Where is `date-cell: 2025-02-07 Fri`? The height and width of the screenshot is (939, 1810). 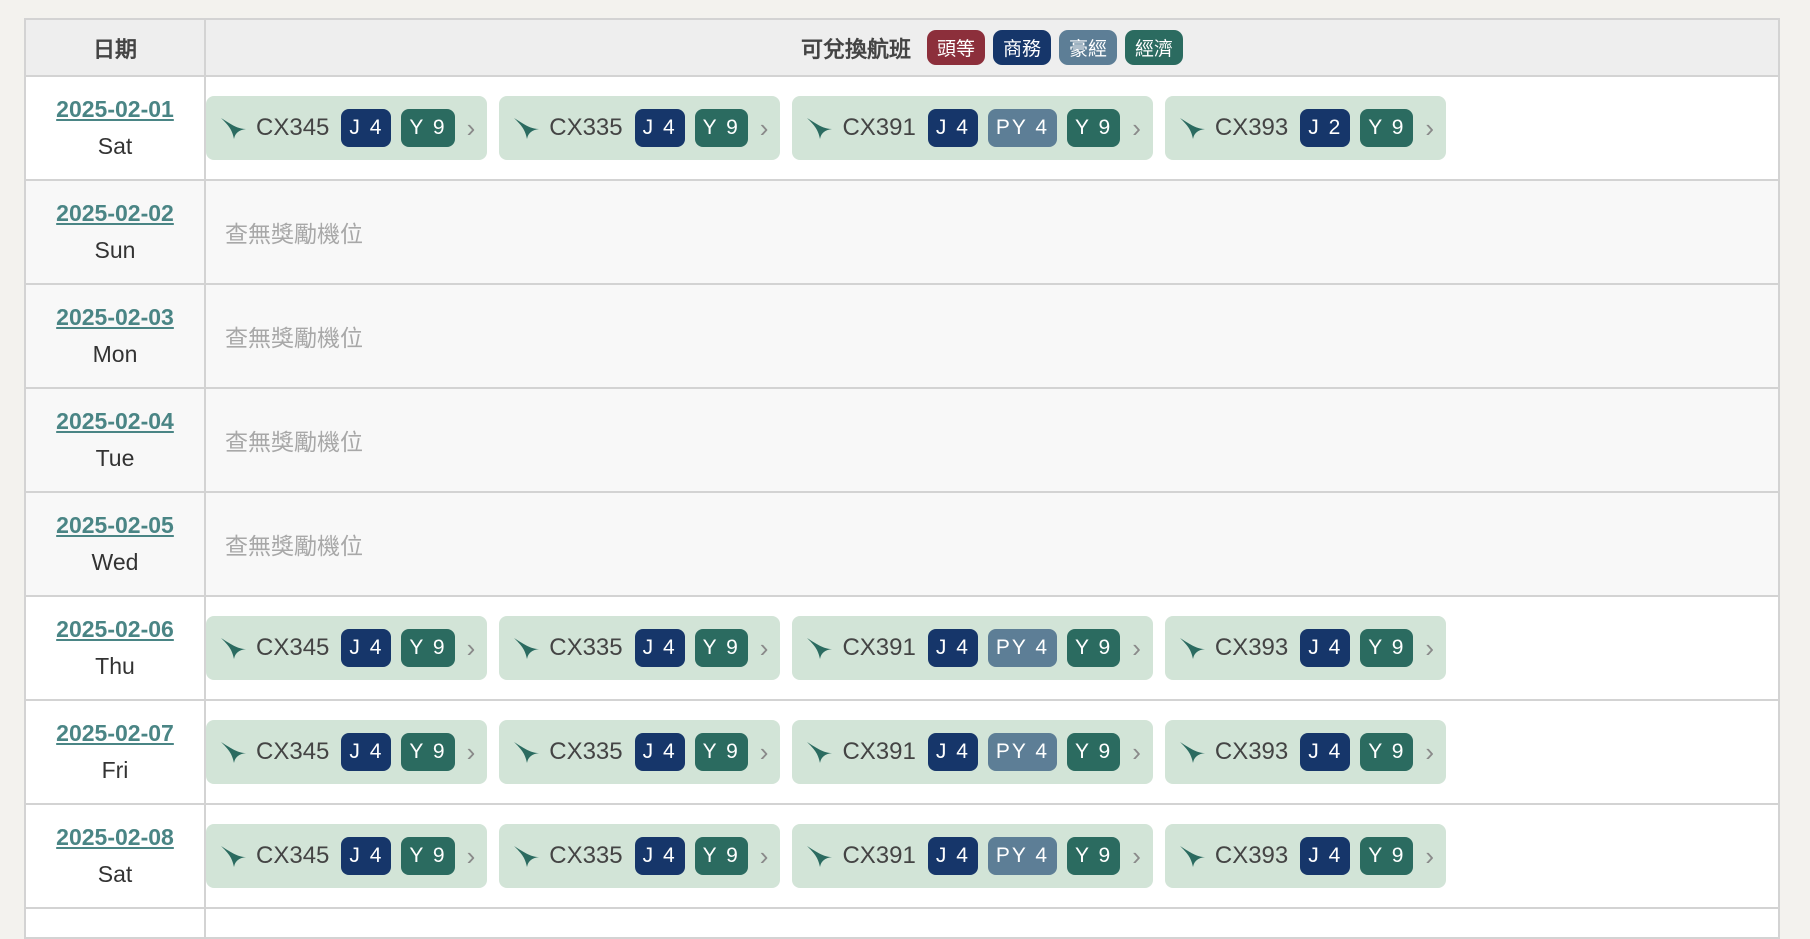 date-cell: 2025-02-07 Fri is located at coordinates (115, 752).